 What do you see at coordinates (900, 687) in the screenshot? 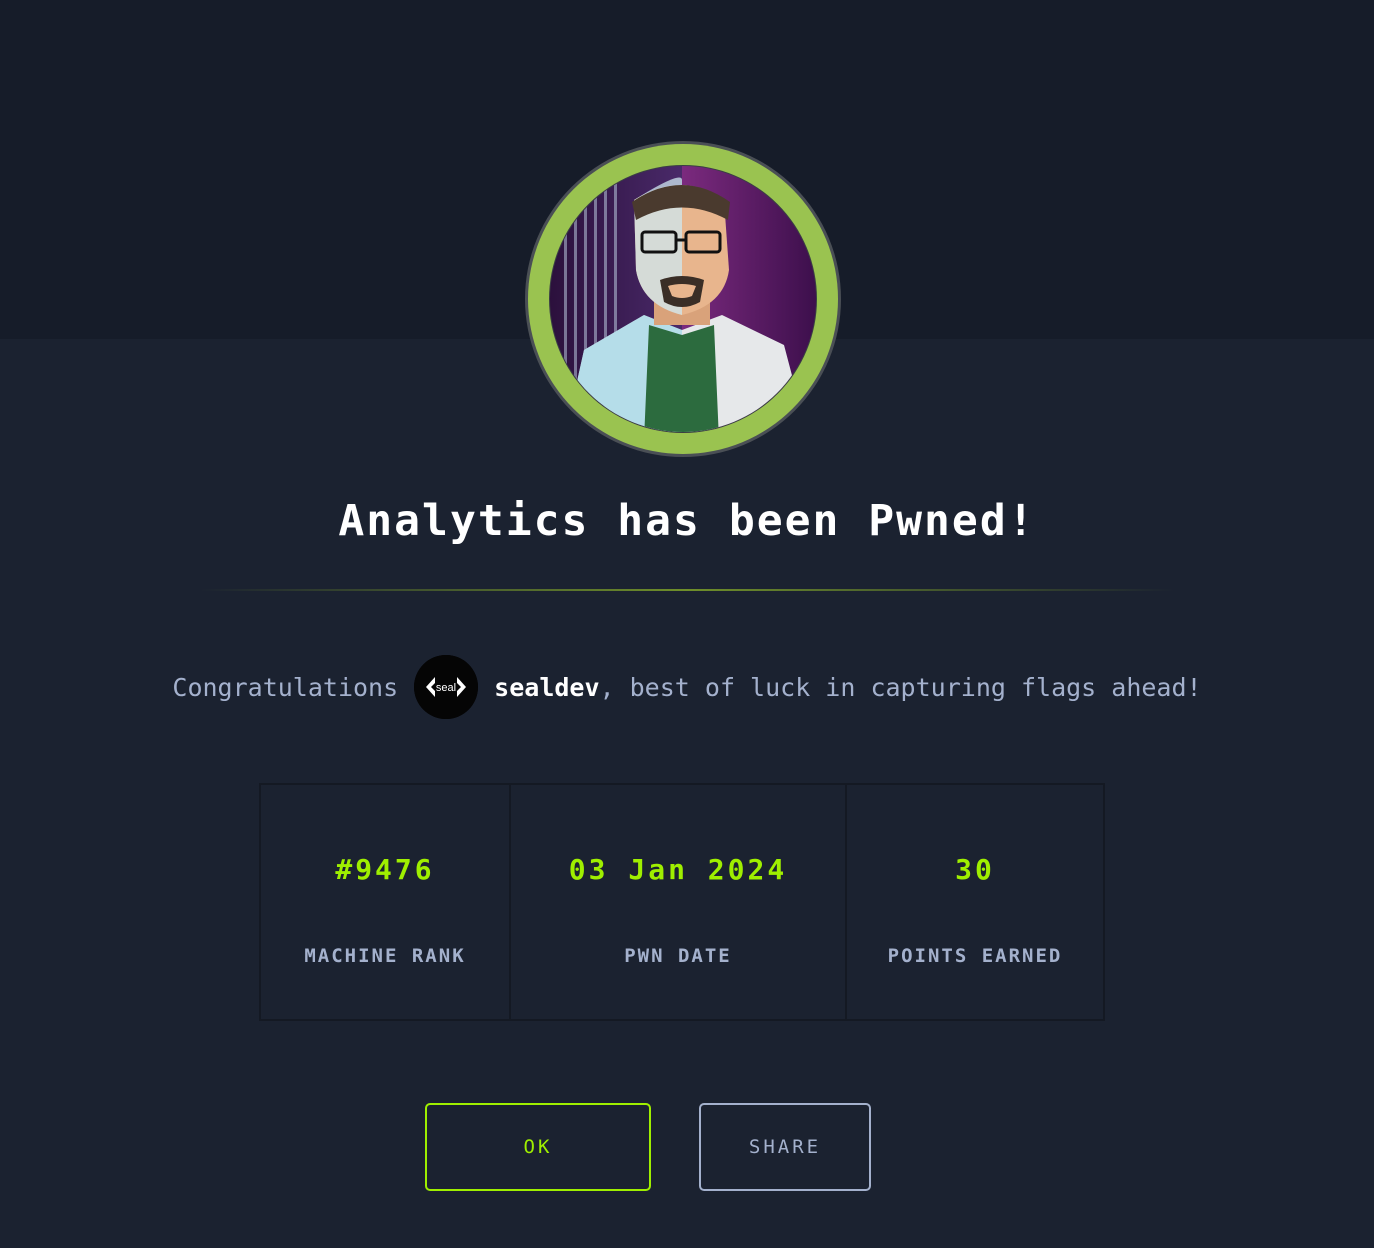
I see `congrats-suffix: , best of luck in capturing flags ahead!` at bounding box center [900, 687].